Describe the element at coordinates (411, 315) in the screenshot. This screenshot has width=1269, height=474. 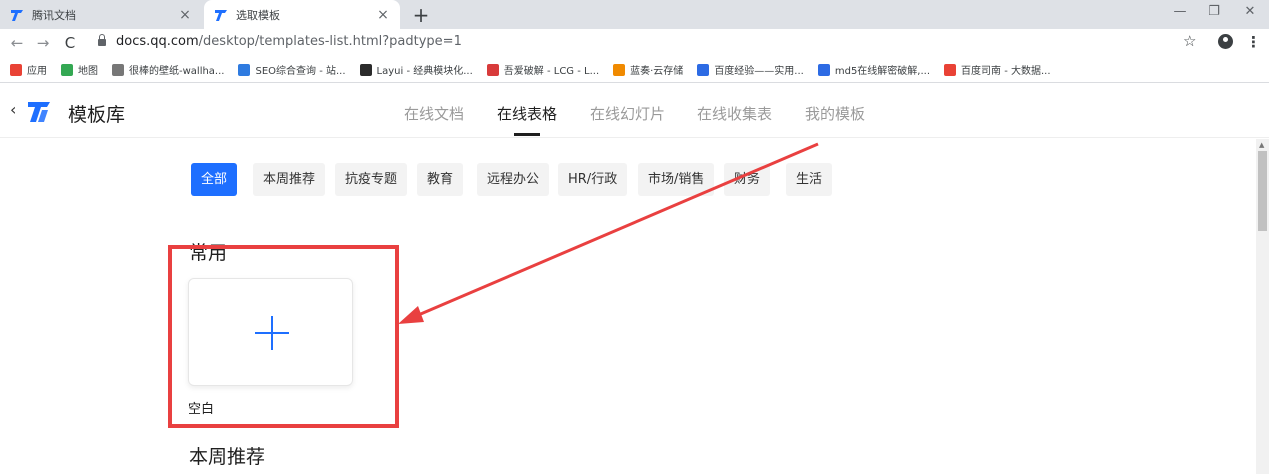
I see `annotation-arrow-head` at that location.